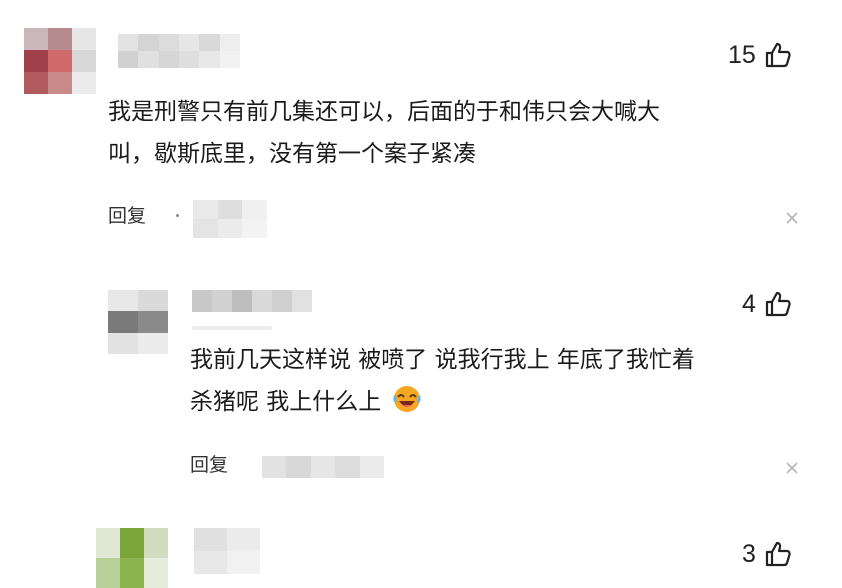 The image size is (842, 588). Describe the element at coordinates (177, 215) in the screenshot. I see `separator-dot` at that location.